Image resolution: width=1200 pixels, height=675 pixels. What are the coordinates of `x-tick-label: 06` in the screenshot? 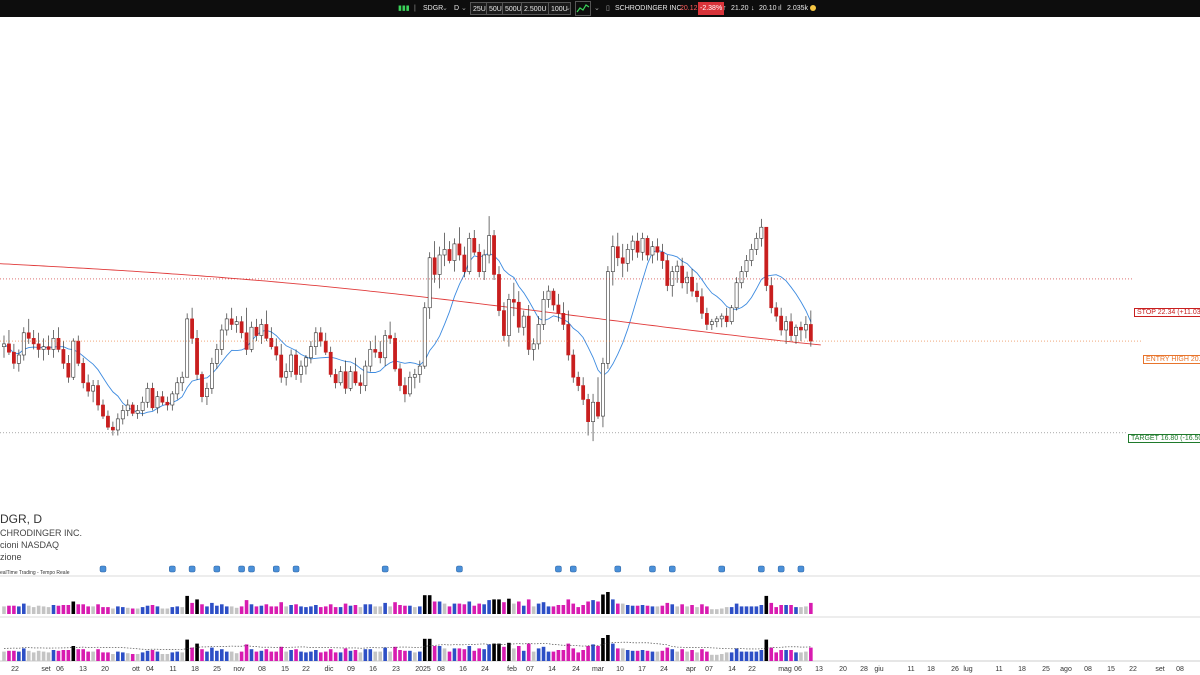 It's located at (798, 669).